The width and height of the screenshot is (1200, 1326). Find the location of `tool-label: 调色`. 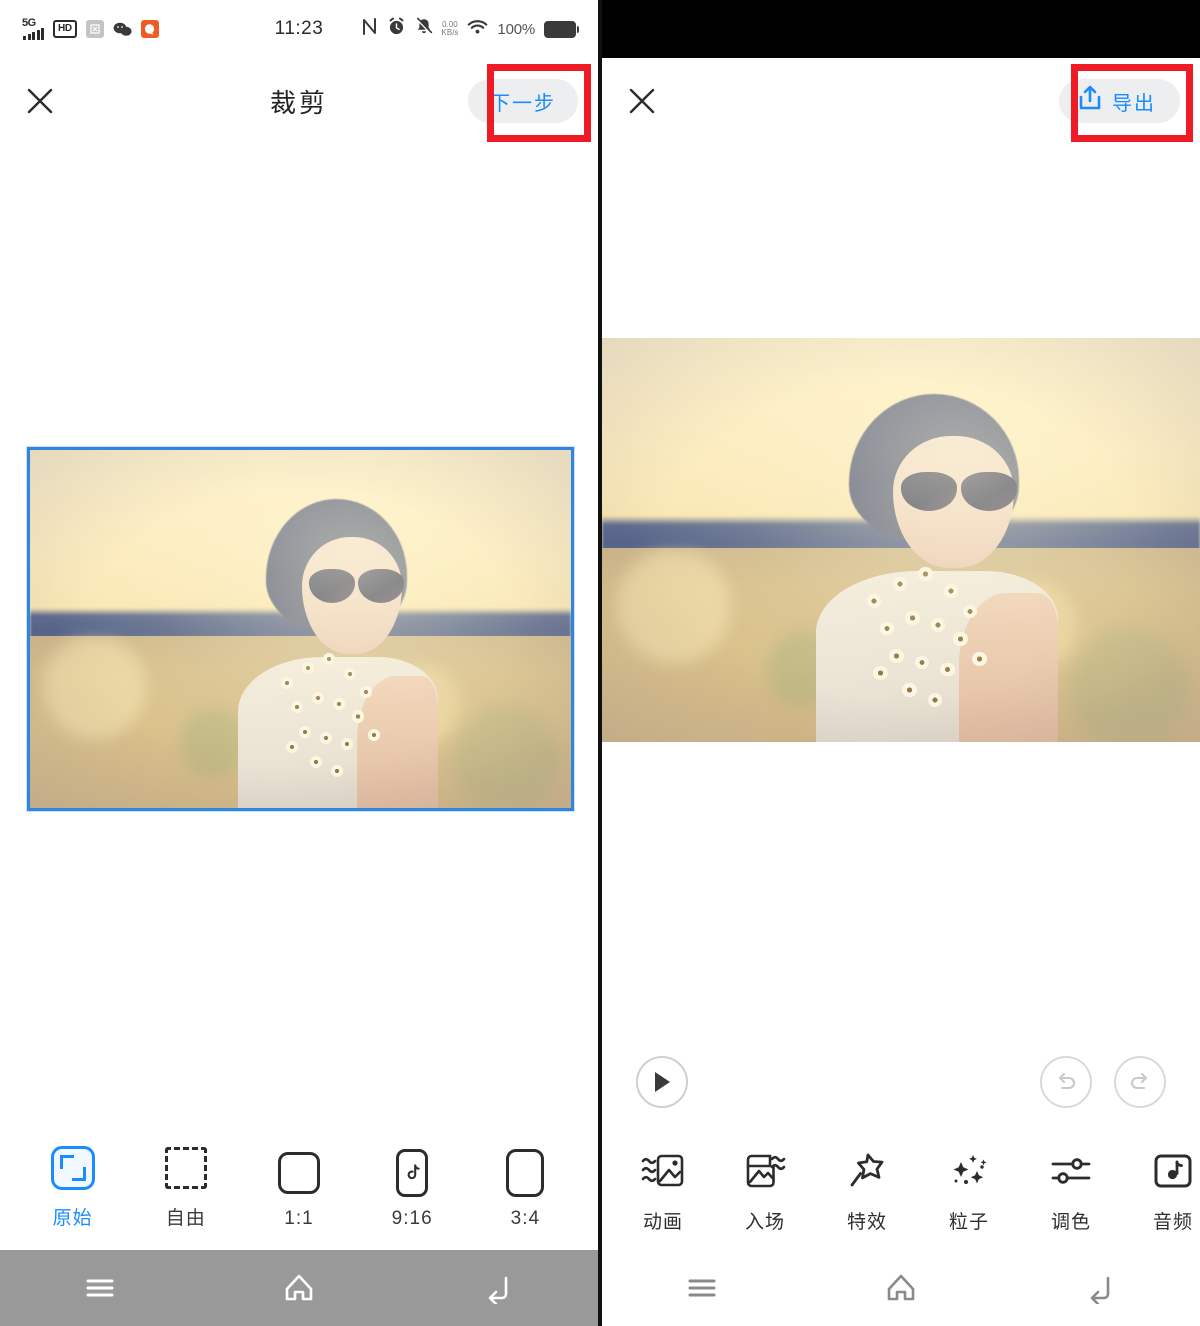

tool-label: 调色 is located at coordinates (1070, 1222).